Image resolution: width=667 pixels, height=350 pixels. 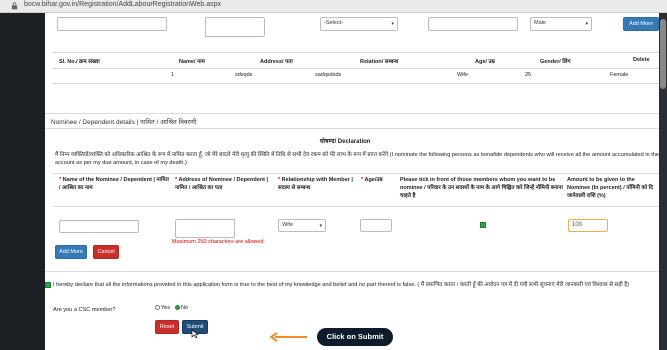 I want to click on nominee-relation-select: Wife ▾, so click(x=302, y=225).